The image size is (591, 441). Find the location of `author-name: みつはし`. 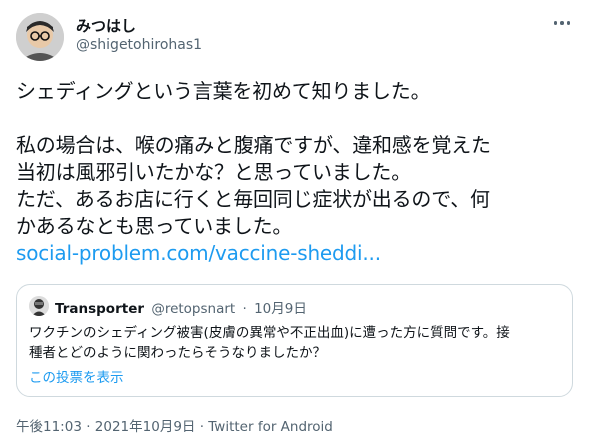

author-name: みつはし is located at coordinates (106, 25).